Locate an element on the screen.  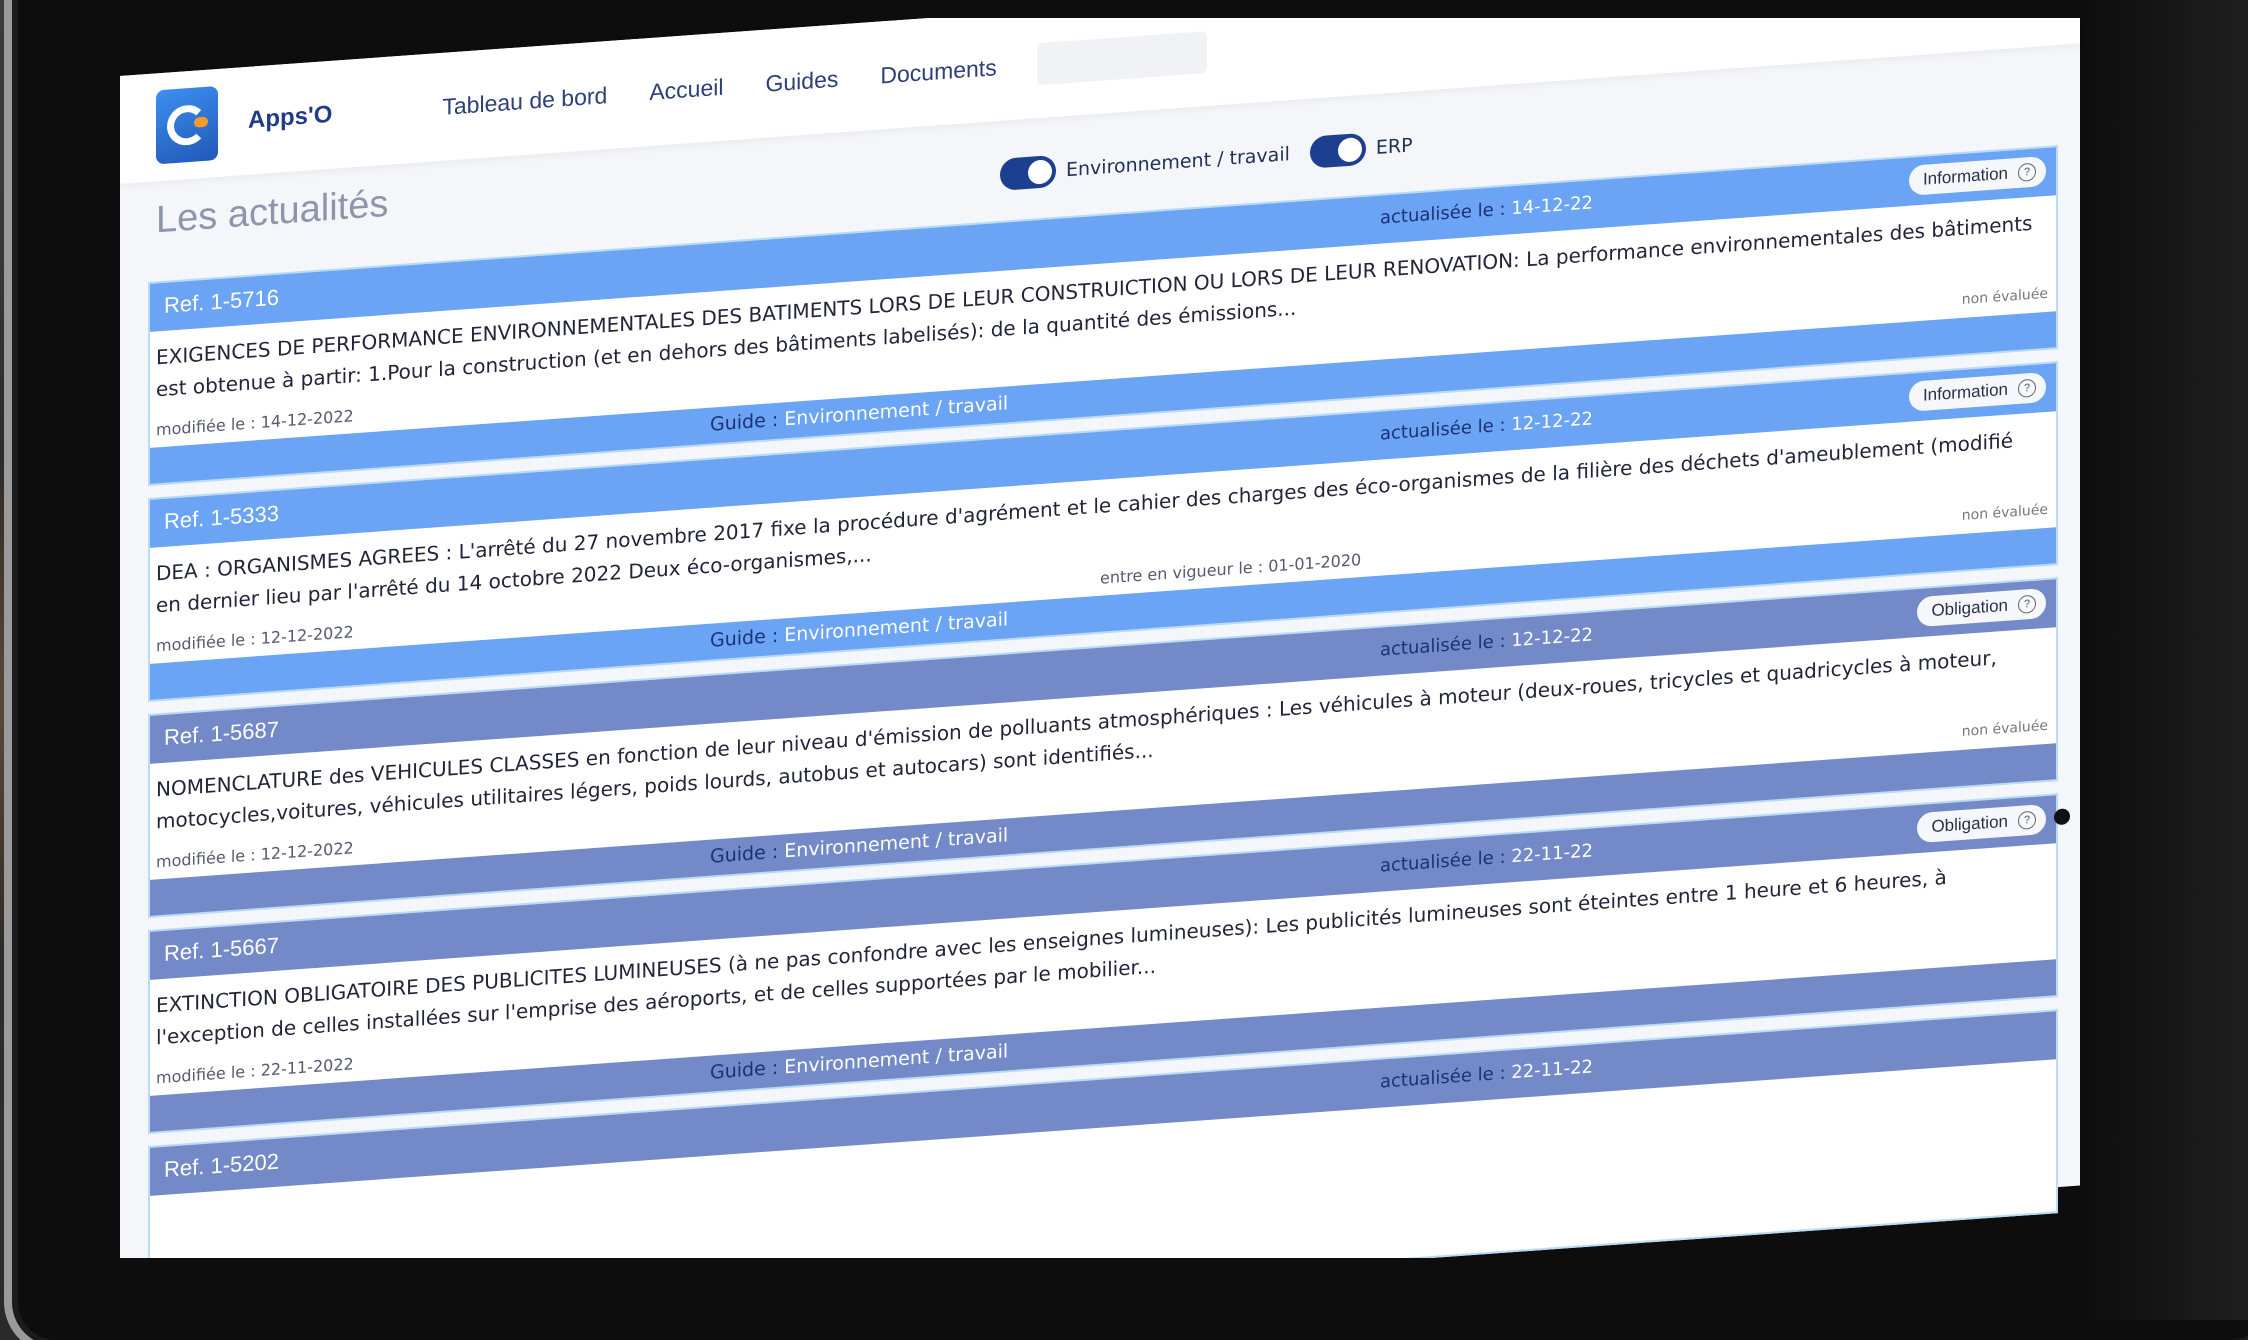
filter-toggles: Environnement / travail ERP is located at coordinates (1206, 160).